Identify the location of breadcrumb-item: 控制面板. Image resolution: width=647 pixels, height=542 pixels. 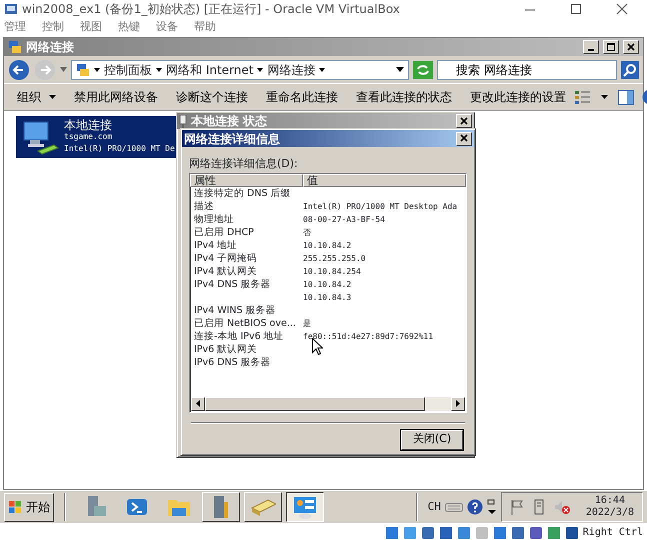
(128, 69).